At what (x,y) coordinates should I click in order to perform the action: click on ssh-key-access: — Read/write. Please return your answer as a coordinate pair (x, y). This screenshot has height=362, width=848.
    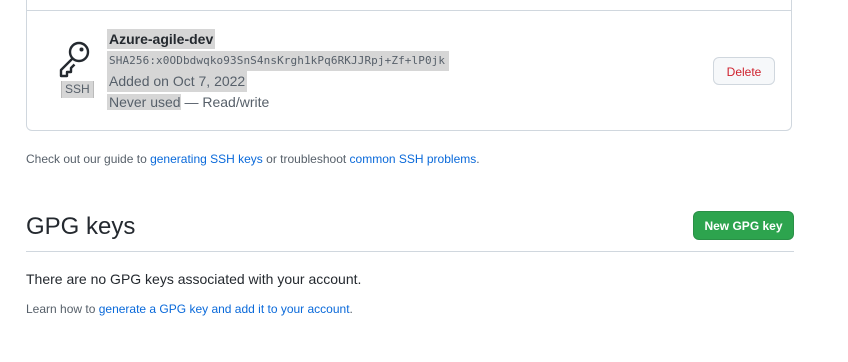
    Looking at the image, I should click on (225, 102).